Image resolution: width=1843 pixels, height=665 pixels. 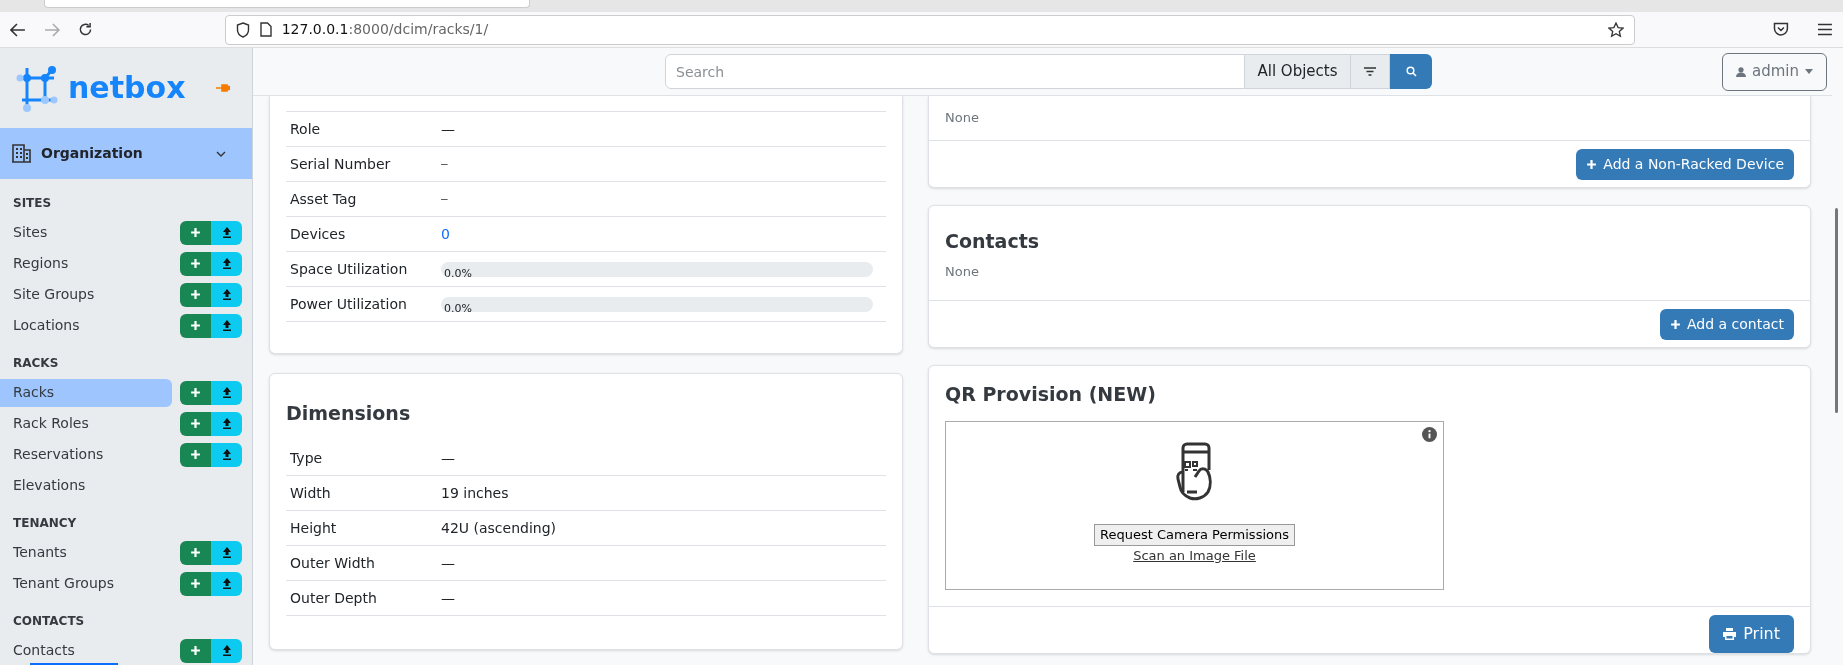 I want to click on sidebar-item: Contacts, so click(x=86, y=650).